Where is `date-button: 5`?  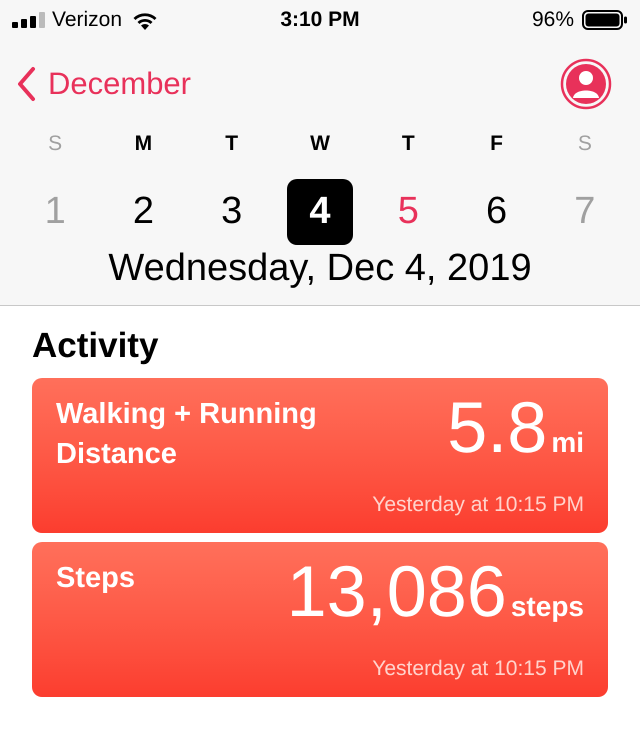 date-button: 5 is located at coordinates (408, 211).